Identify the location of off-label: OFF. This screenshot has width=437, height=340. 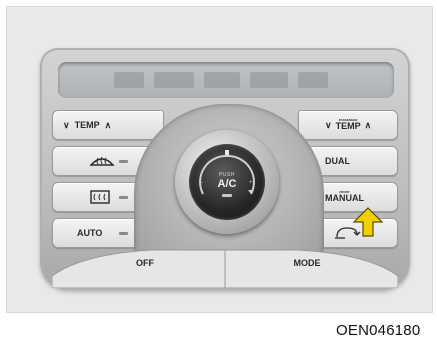
(145, 263).